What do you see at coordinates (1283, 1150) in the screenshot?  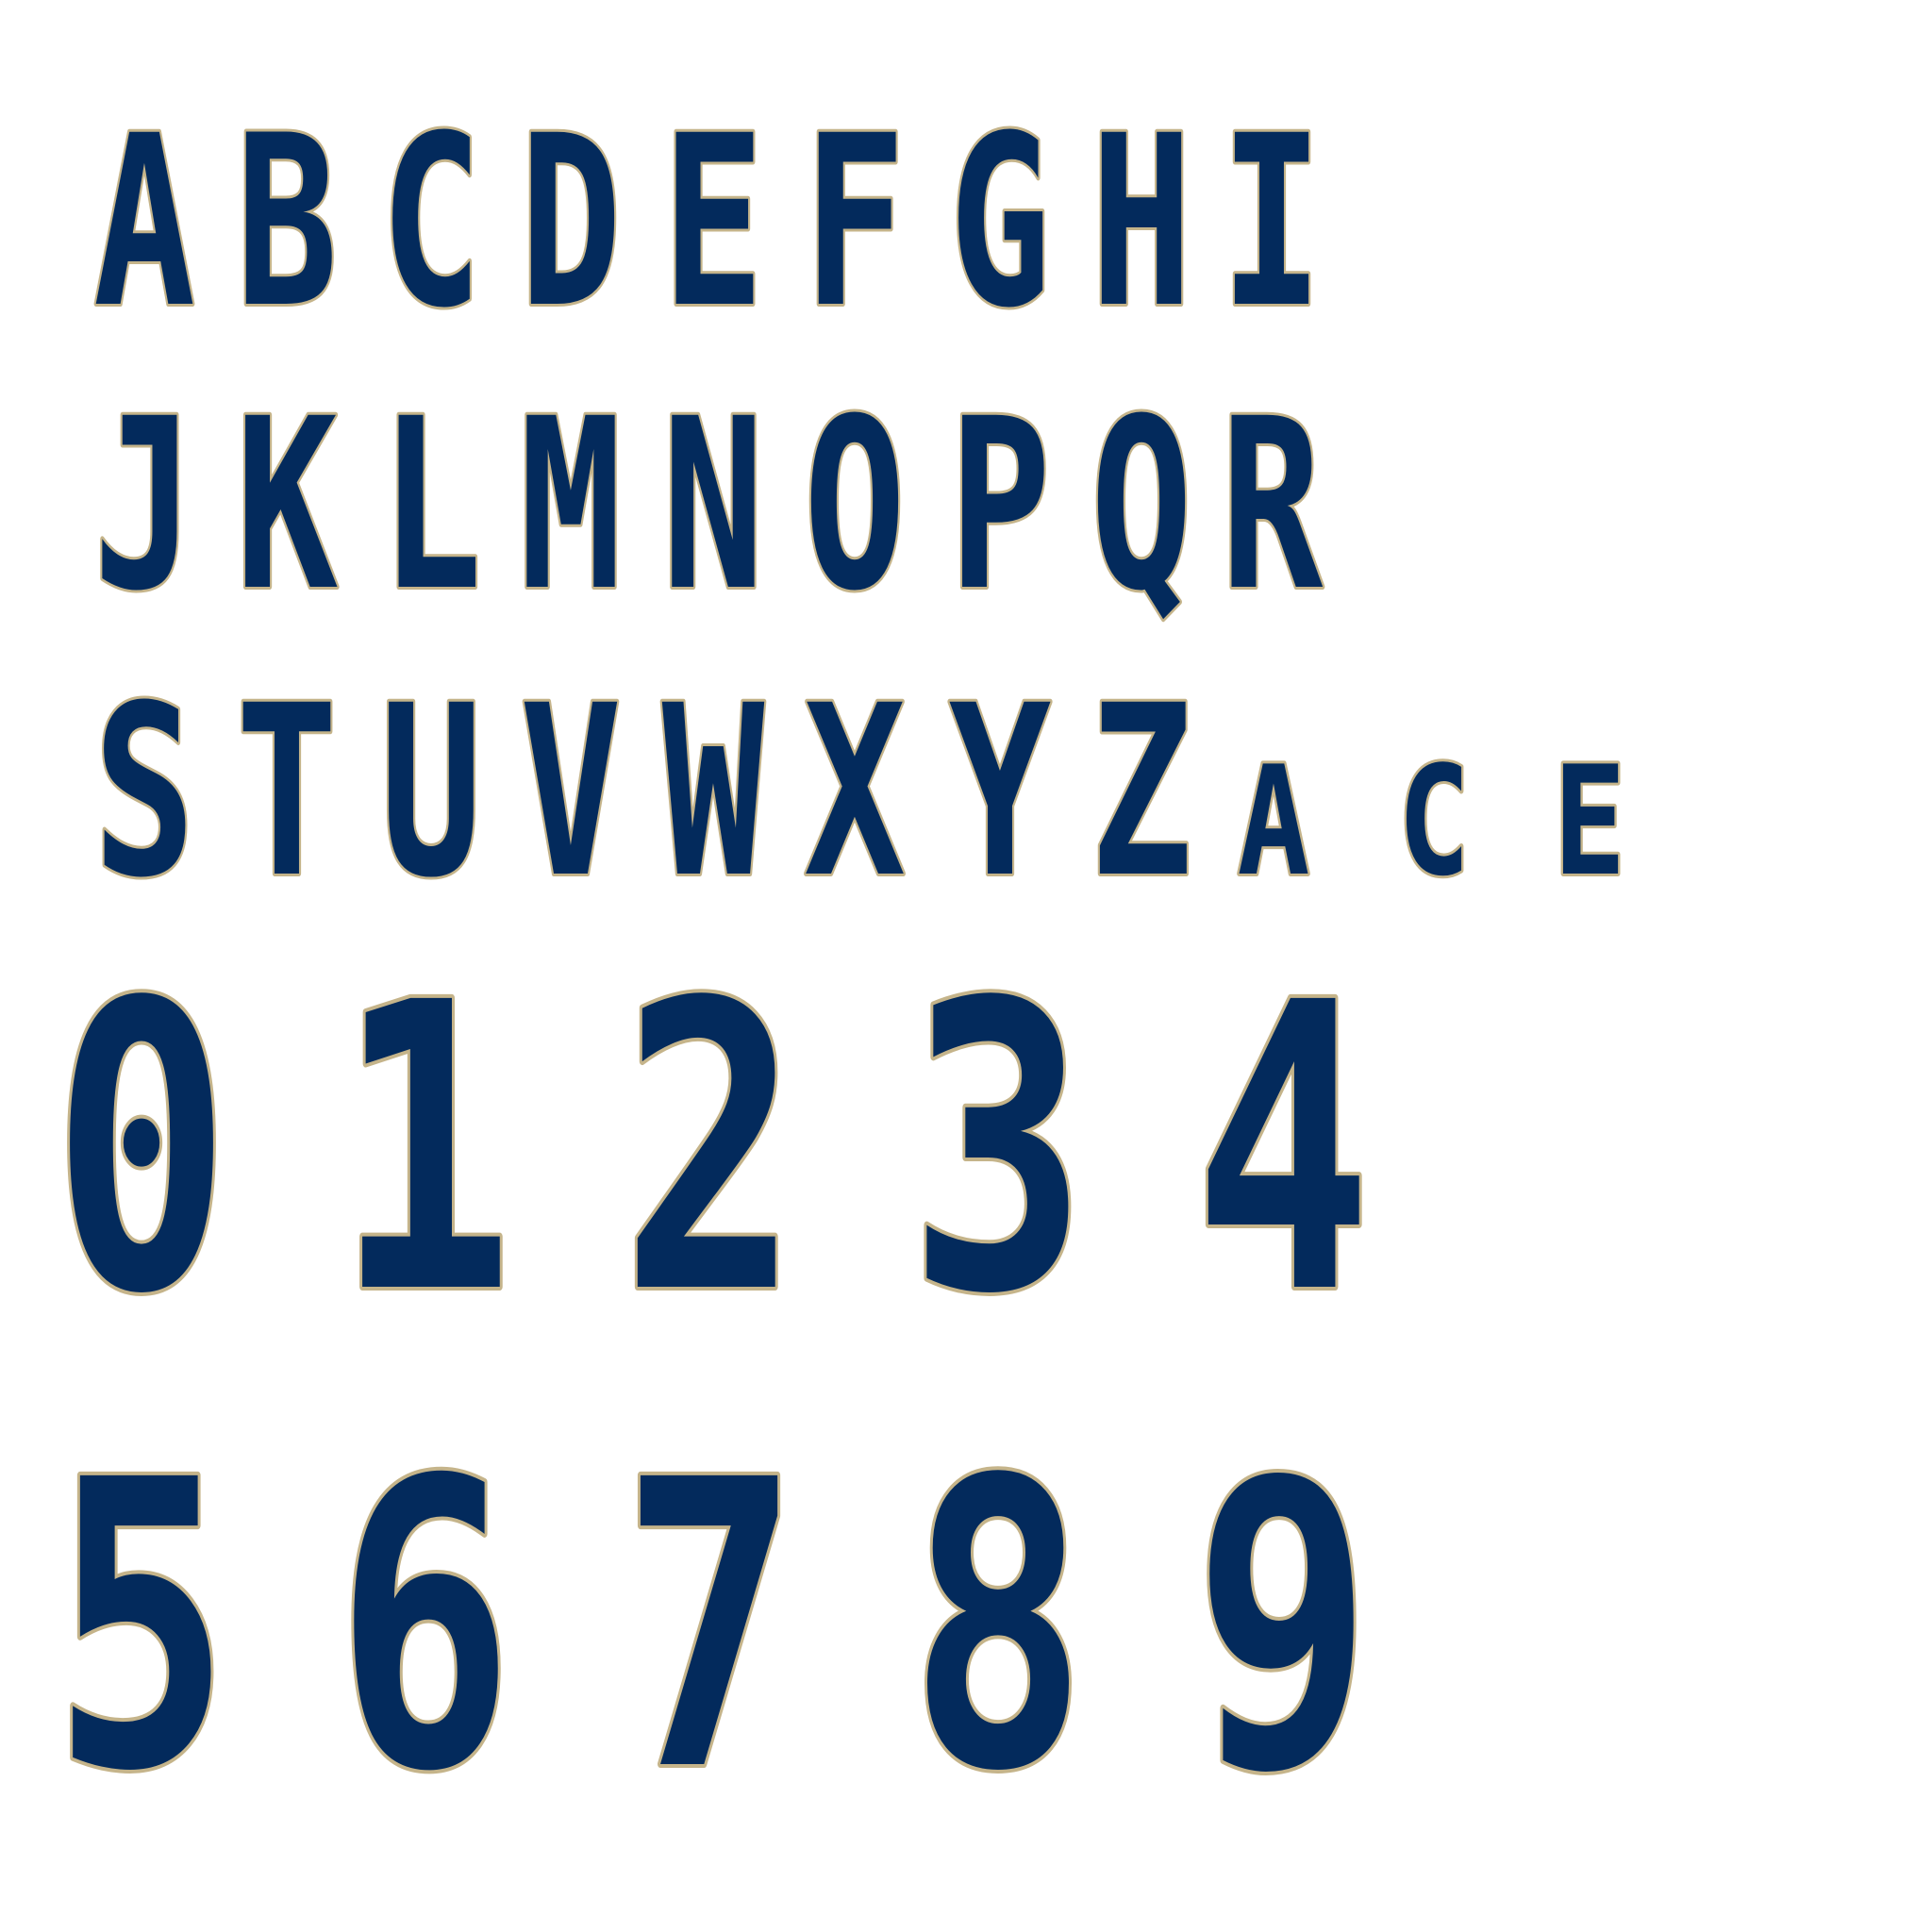 I see `glyph-numerals-0-4-4: 4` at bounding box center [1283, 1150].